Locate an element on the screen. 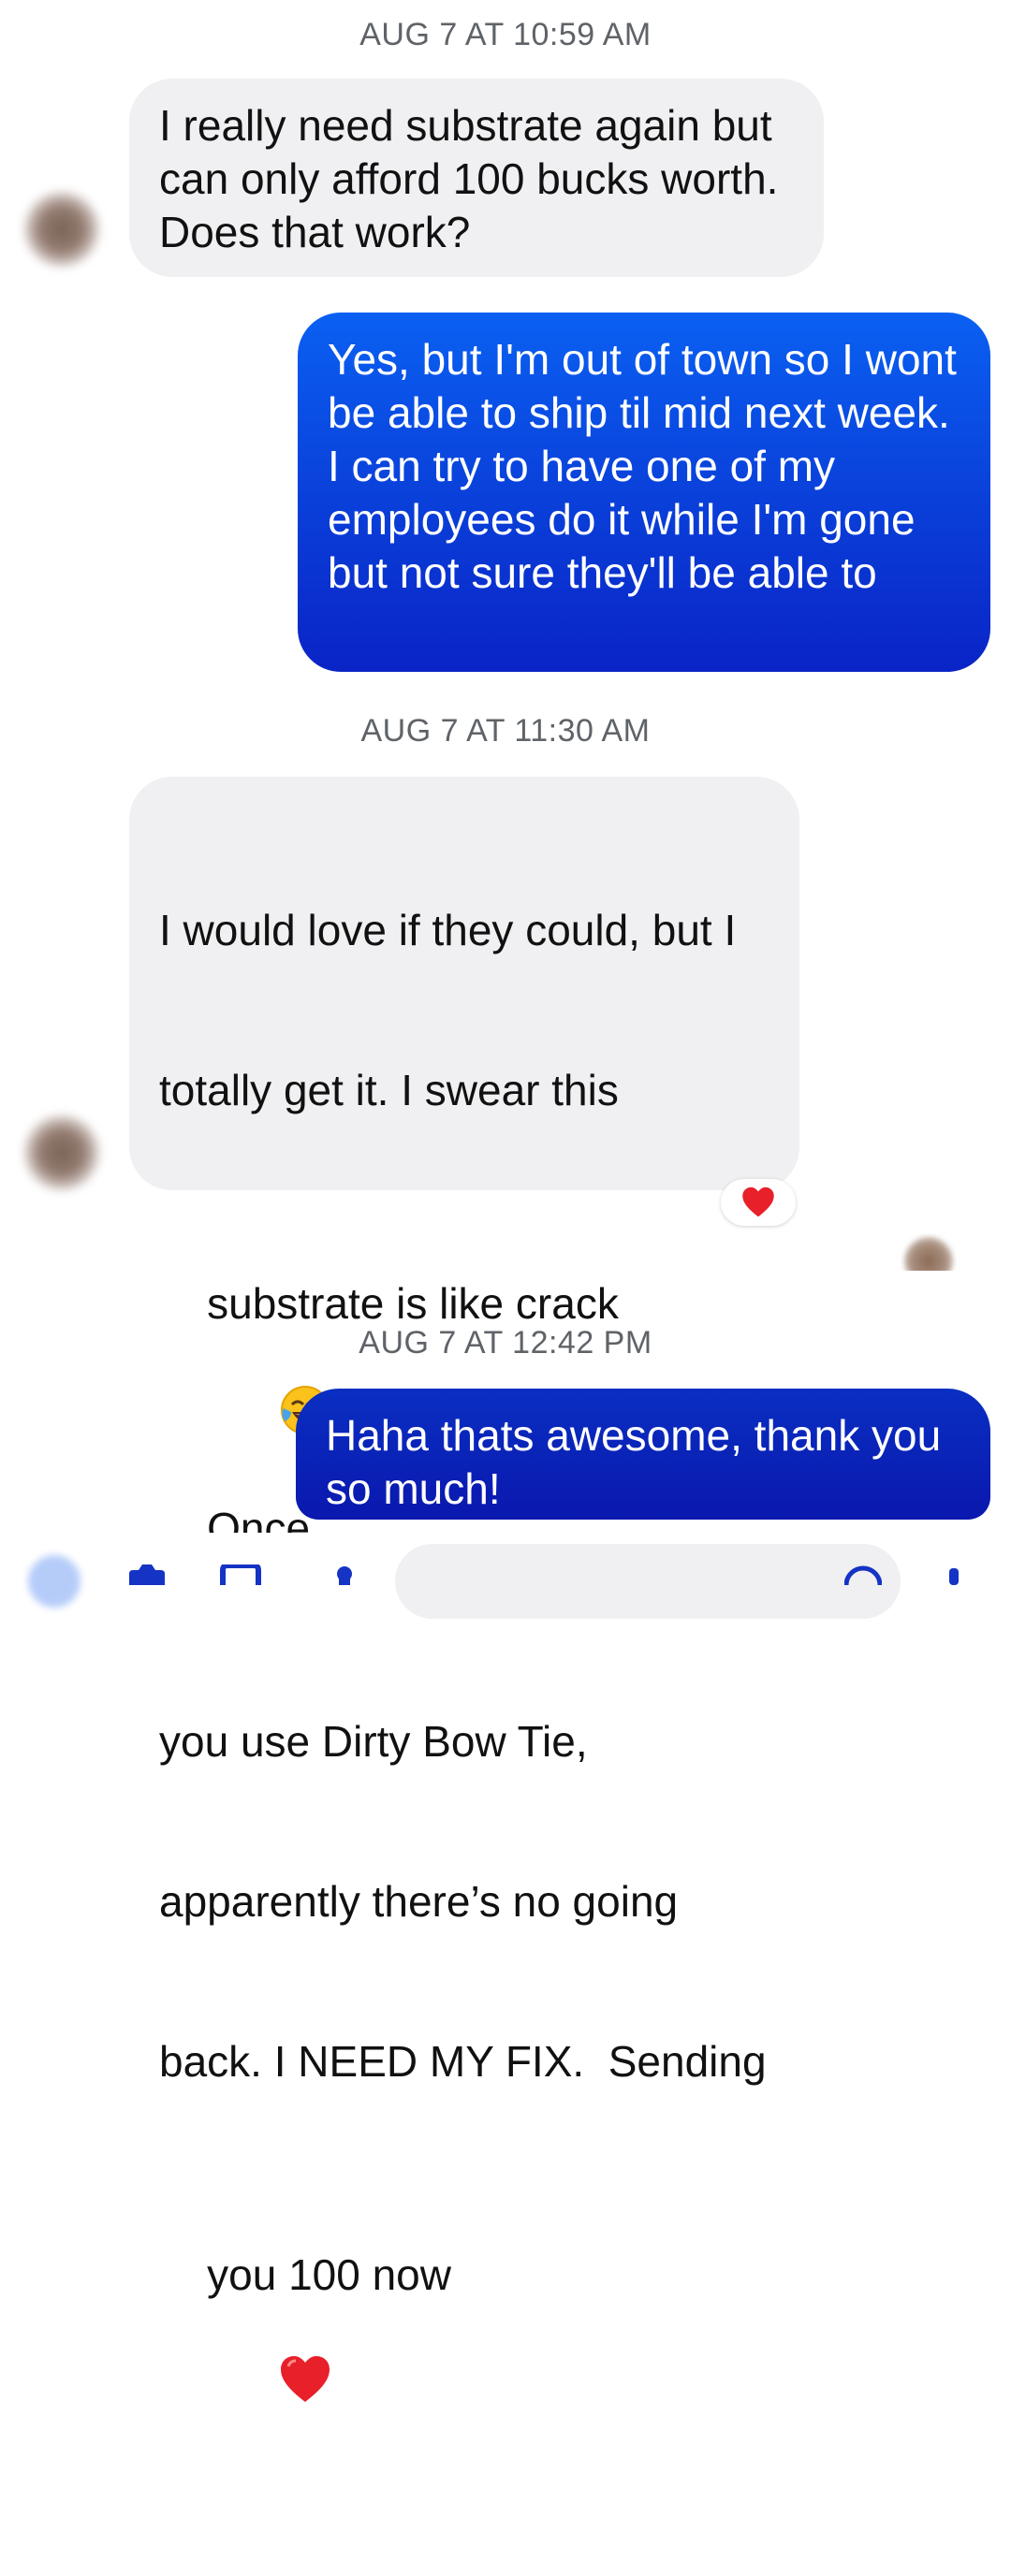 The image size is (1011, 2576). message-line: apparently there’s no going is located at coordinates (419, 1901).